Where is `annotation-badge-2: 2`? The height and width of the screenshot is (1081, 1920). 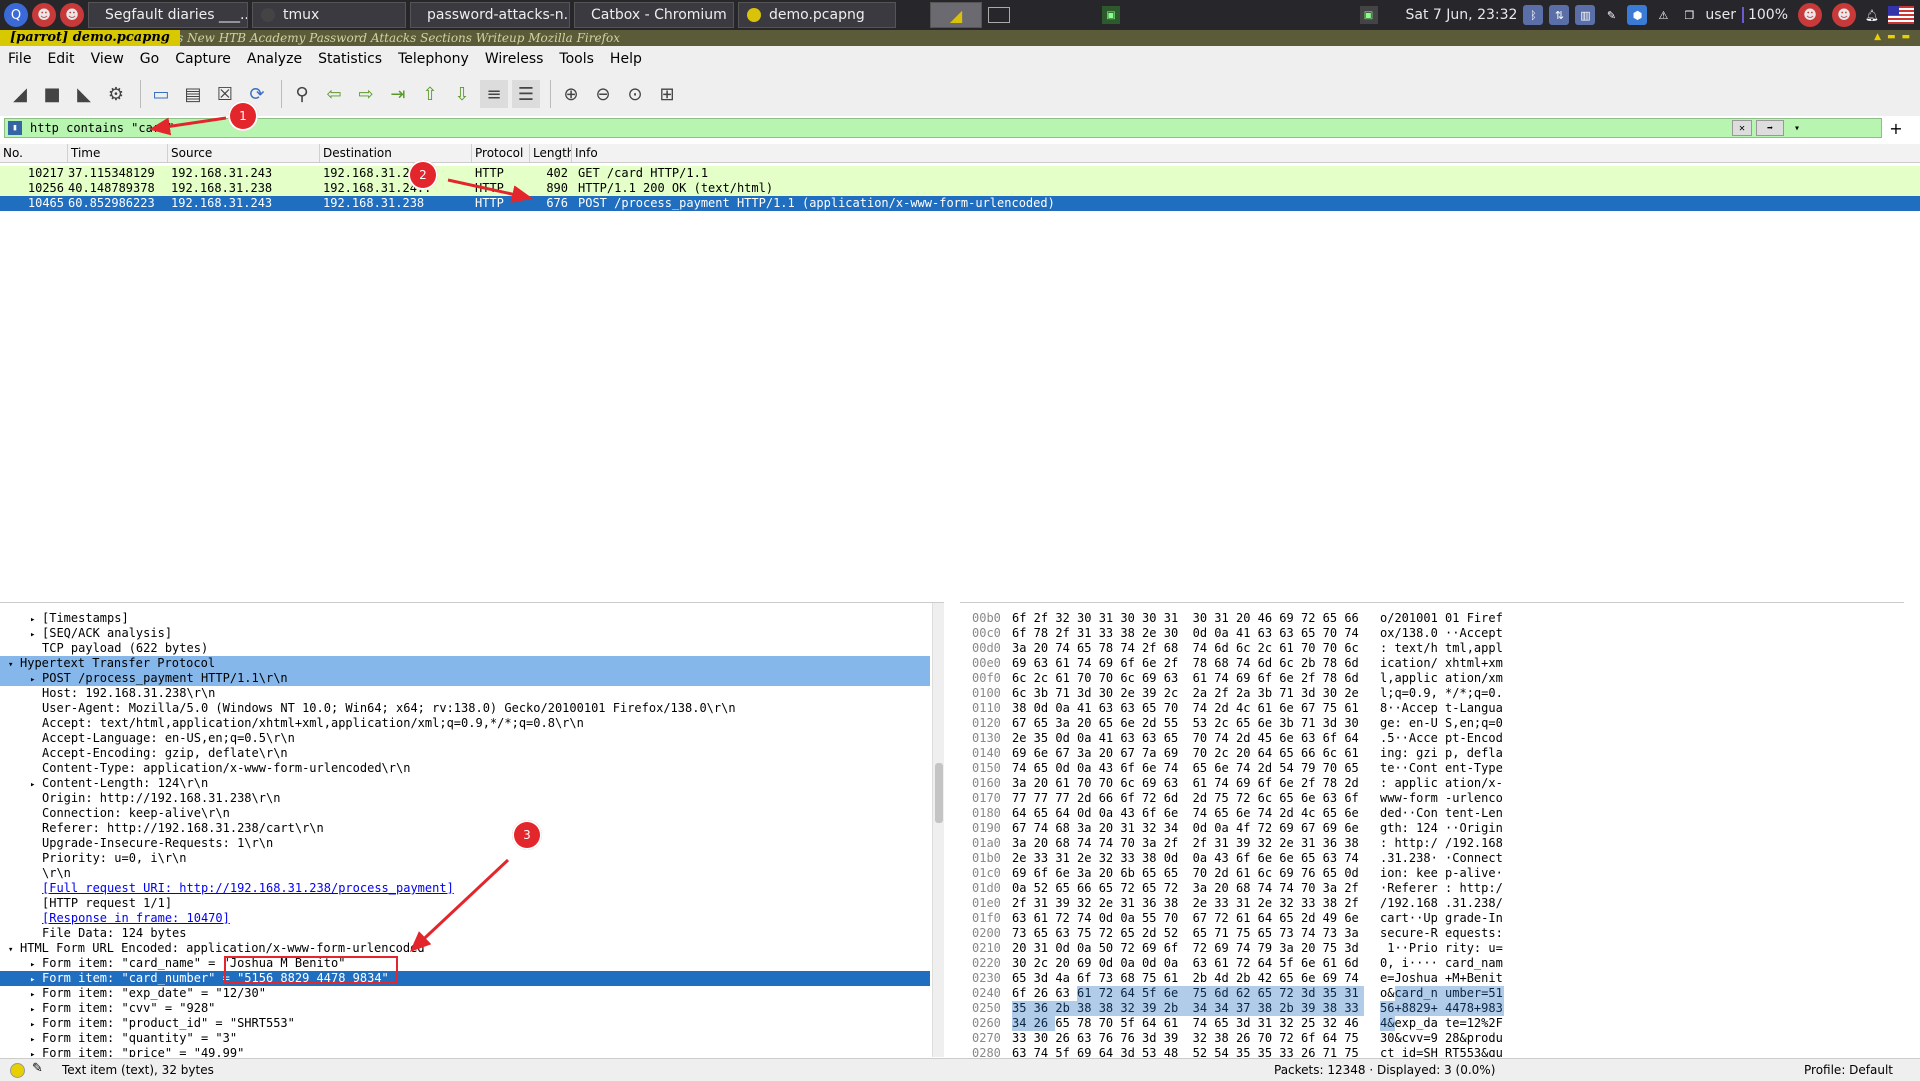 annotation-badge-2: 2 is located at coordinates (423, 175).